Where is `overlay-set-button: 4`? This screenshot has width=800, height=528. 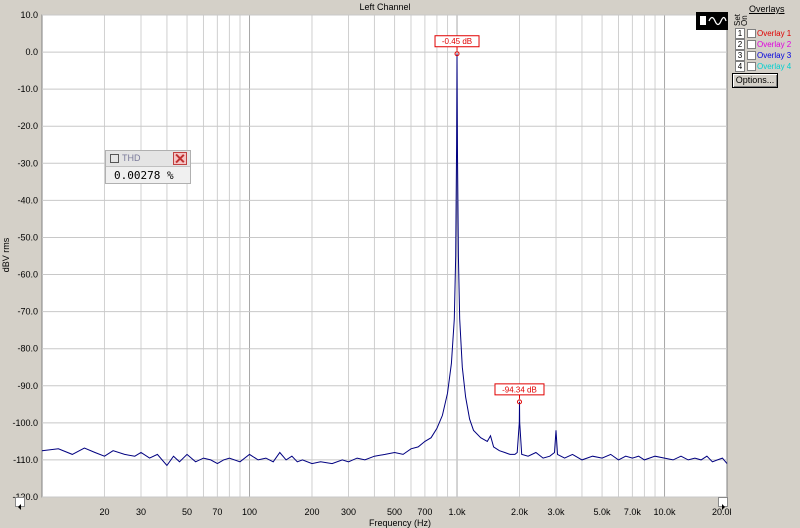 overlay-set-button: 4 is located at coordinates (740, 66).